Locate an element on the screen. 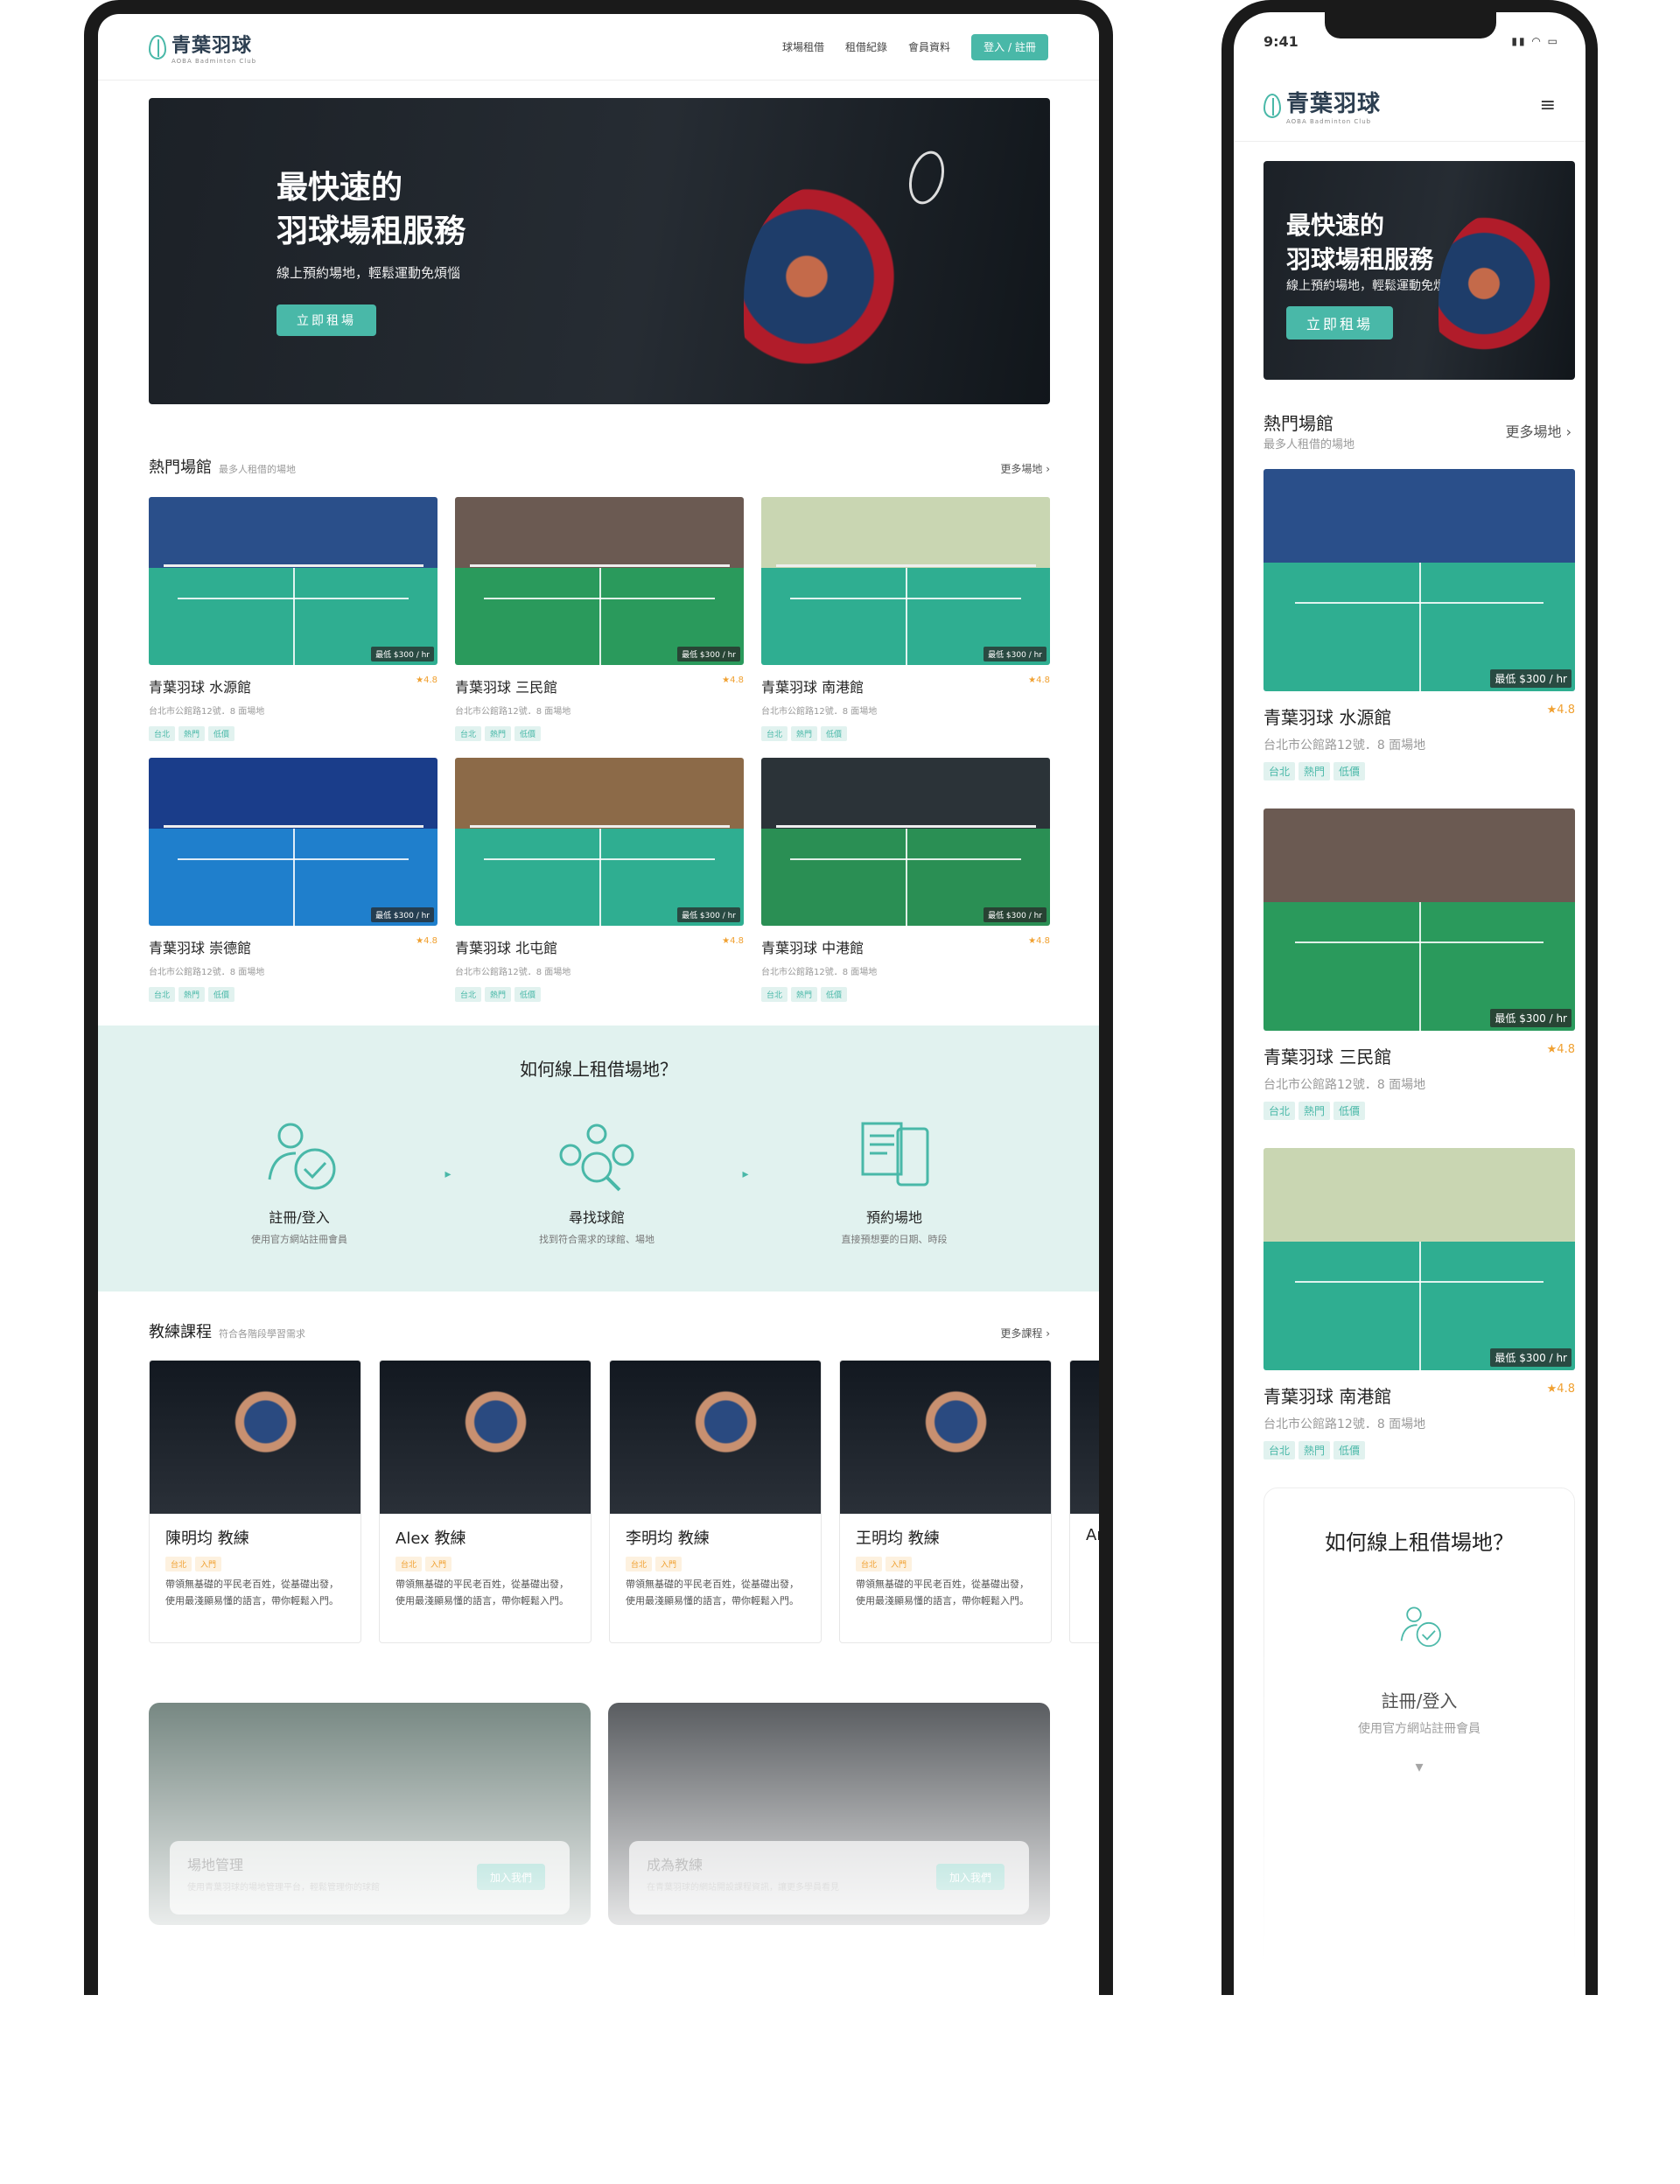 This screenshot has width=1680, height=2184. coach-join-card: 成為教練 在青葉羽球的網站開設課程資訊，讓更多學員看見 加入我們 is located at coordinates (829, 1814).